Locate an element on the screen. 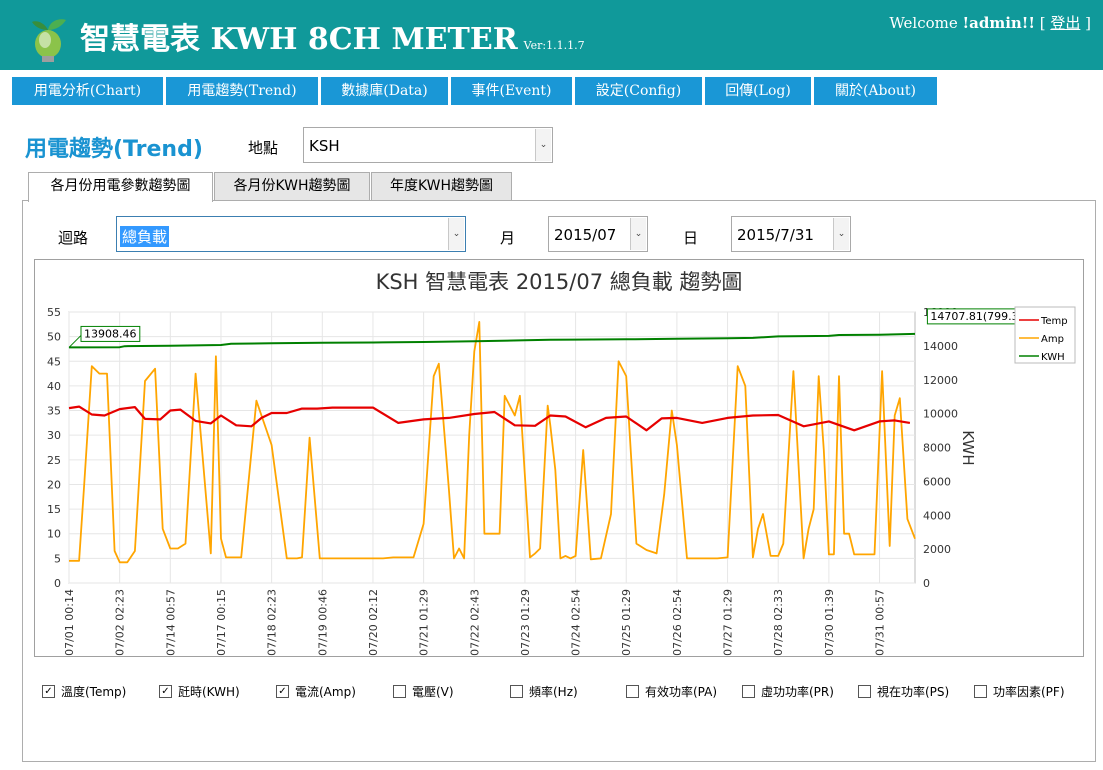  circuit-select-value: 總負載 is located at coordinates (145, 236).